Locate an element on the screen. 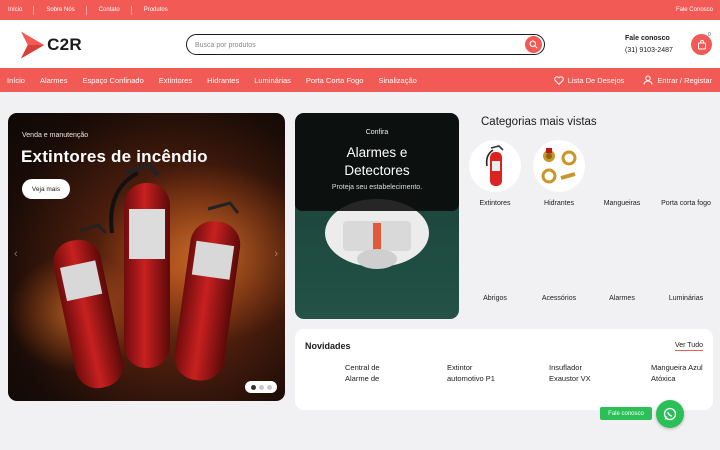  nav-item-porta-corta-fogo: Porta Corta Fogo is located at coordinates (335, 80).